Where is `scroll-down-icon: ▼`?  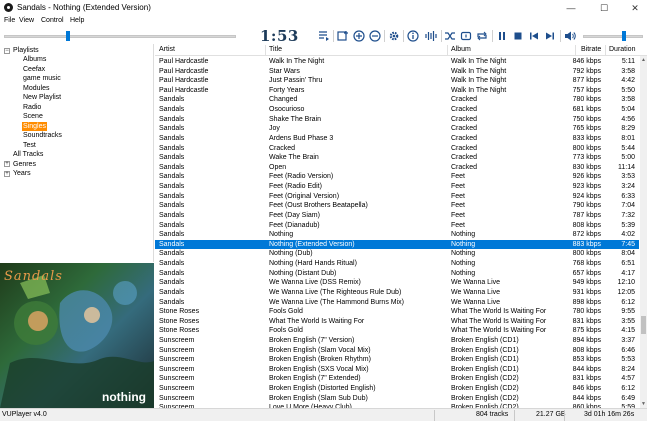
scroll-down-icon: ▼ is located at coordinates (643, 404).